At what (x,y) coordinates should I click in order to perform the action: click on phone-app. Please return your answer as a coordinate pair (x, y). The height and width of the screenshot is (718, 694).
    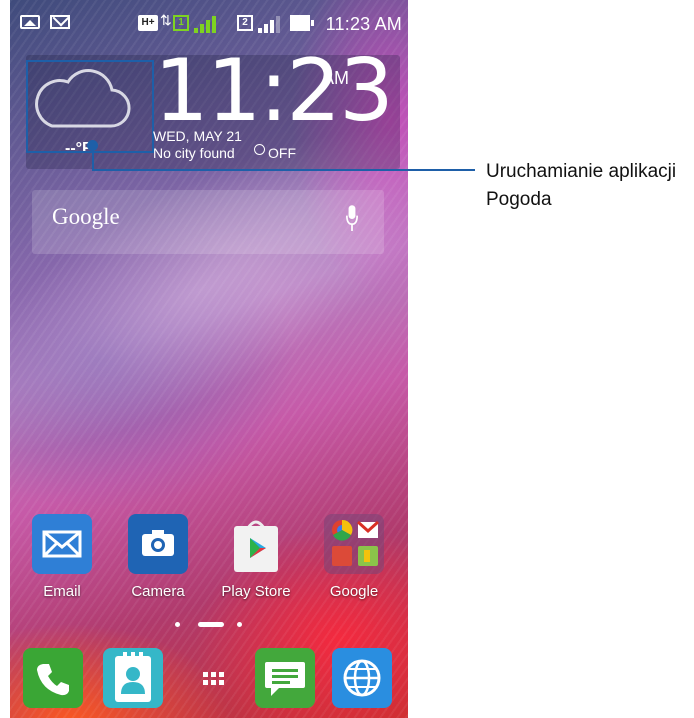
    Looking at the image, I should click on (53, 678).